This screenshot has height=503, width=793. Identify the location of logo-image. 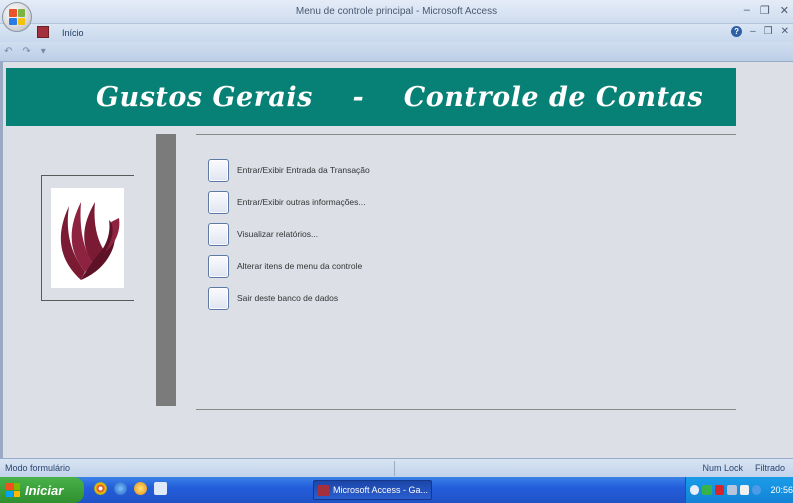
(87, 238).